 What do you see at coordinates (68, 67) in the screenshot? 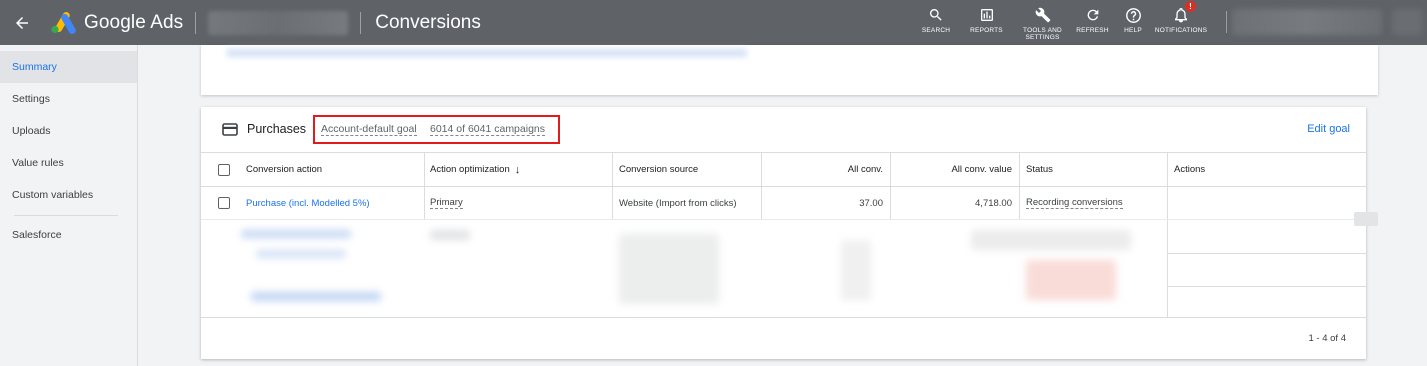
I see `sidebar-item-summary: Summary` at bounding box center [68, 67].